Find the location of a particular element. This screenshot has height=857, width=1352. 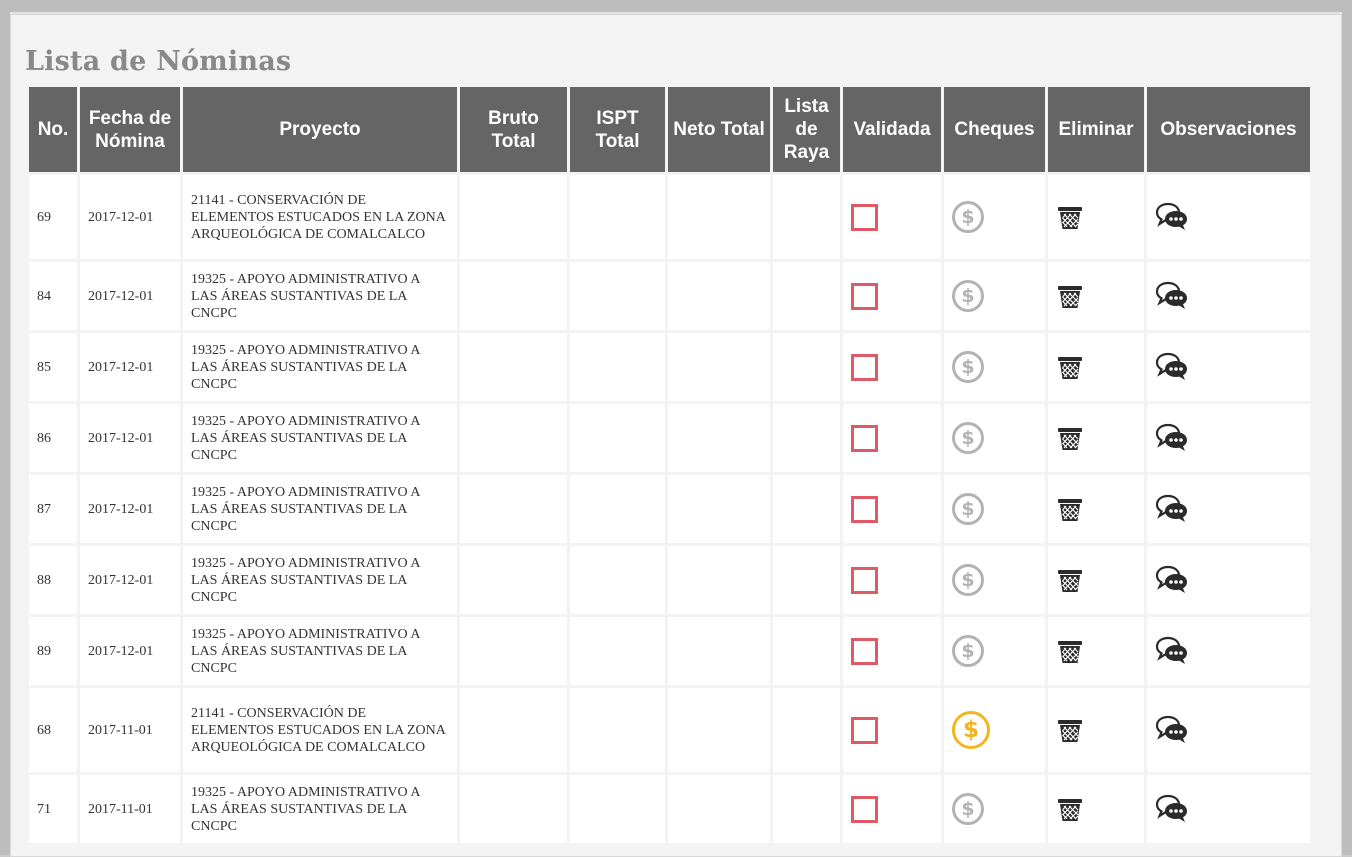

cell-no: 69 is located at coordinates (53, 217).